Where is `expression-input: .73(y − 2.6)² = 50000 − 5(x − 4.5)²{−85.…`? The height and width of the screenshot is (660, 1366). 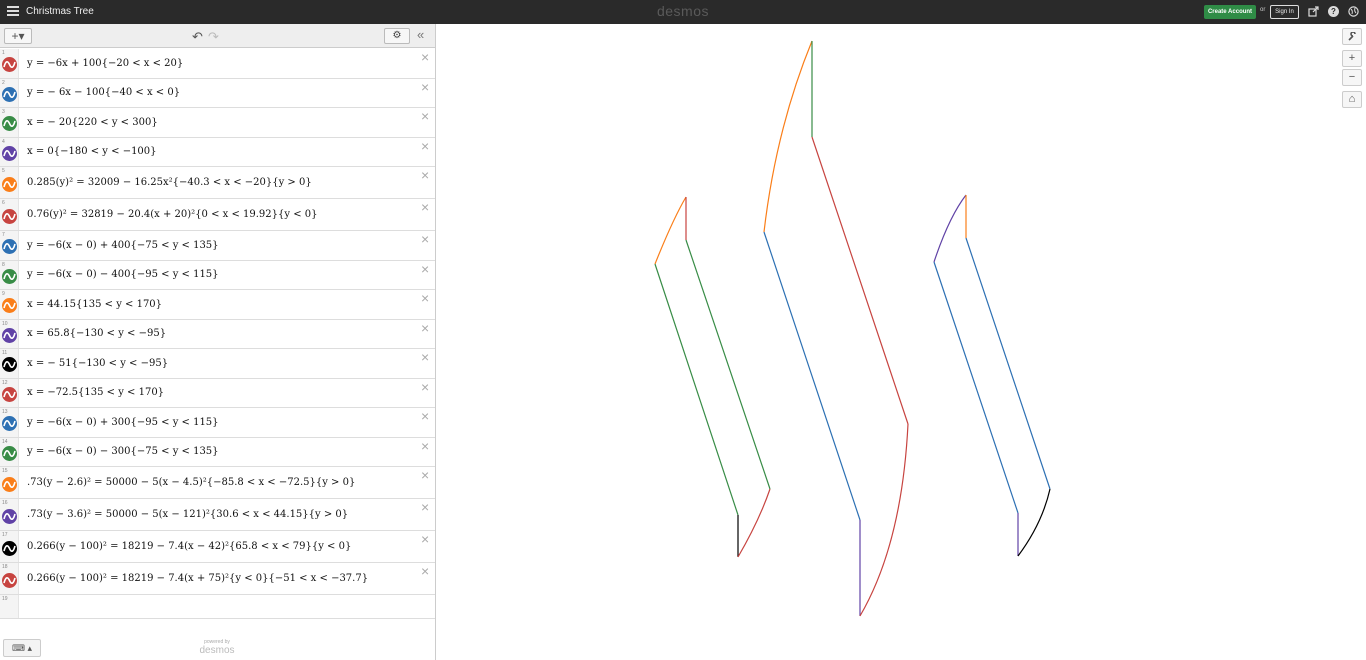 expression-input: .73(y − 2.6)² = 50000 − 5(x − 4.5)²{−85.… is located at coordinates (191, 482).